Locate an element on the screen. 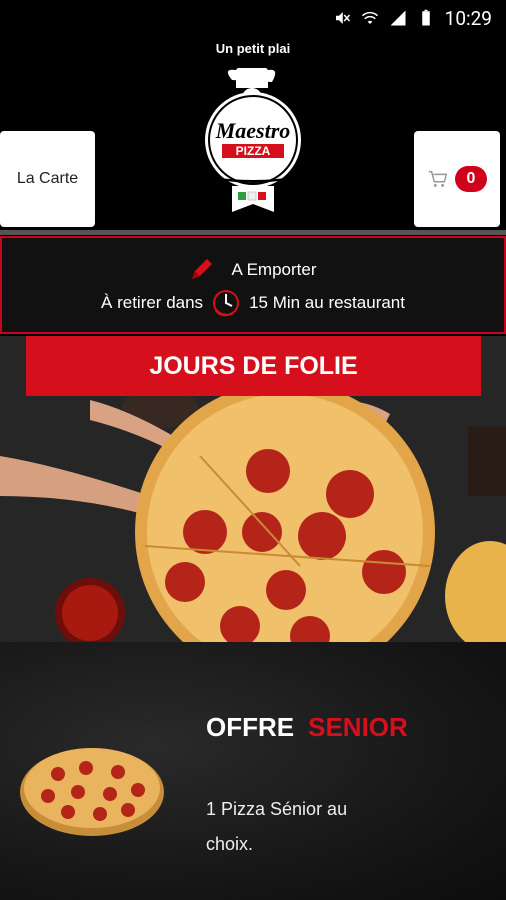 This screenshot has width=506, height=900. offer-title: OFFRE SENIOR is located at coordinates (307, 727).